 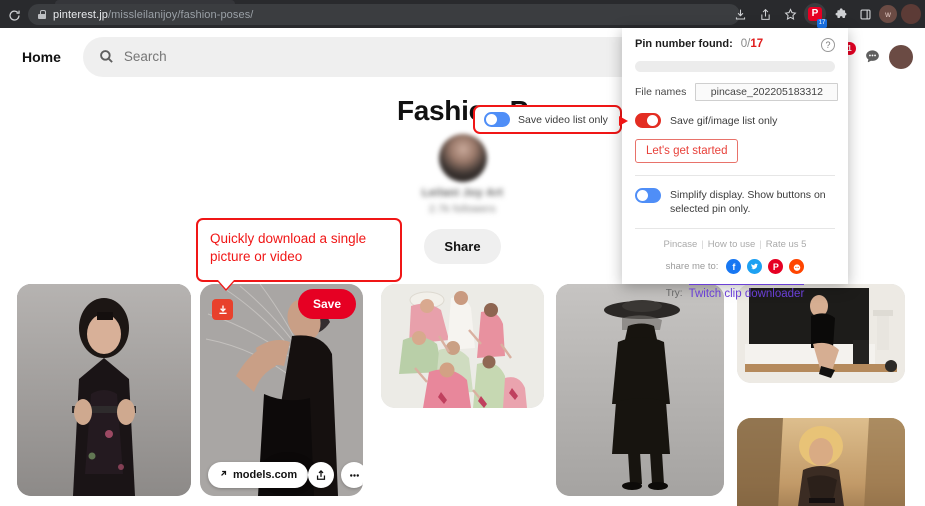 What do you see at coordinates (822, 23) in the screenshot?
I see `pincase-extension-badge: 17` at bounding box center [822, 23].